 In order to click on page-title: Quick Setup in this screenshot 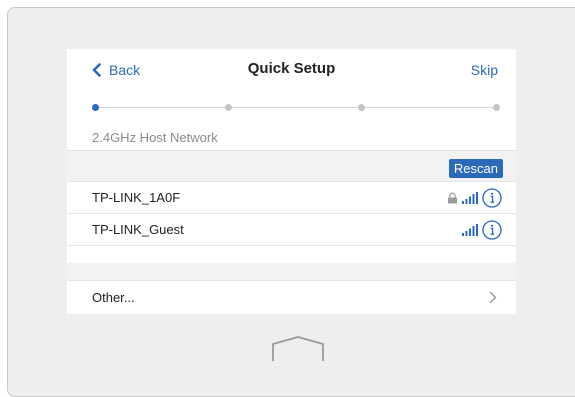, I will do `click(291, 68)`.